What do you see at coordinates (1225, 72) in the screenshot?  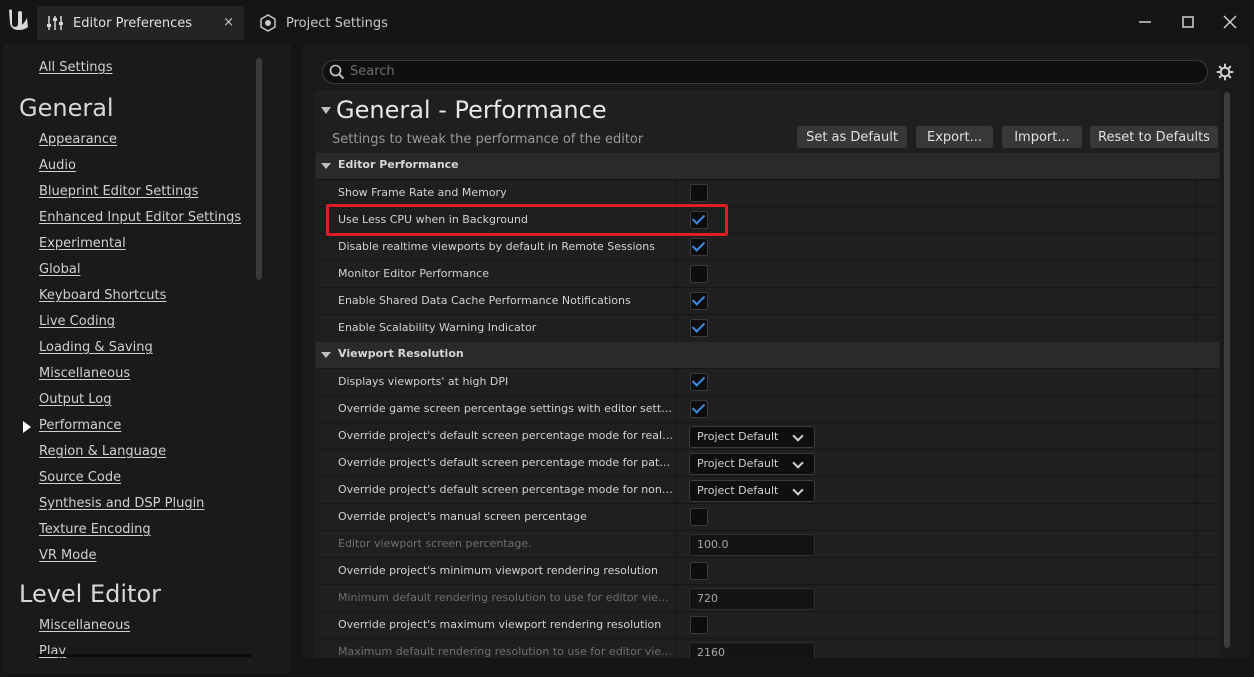 I see `gear-icon` at bounding box center [1225, 72].